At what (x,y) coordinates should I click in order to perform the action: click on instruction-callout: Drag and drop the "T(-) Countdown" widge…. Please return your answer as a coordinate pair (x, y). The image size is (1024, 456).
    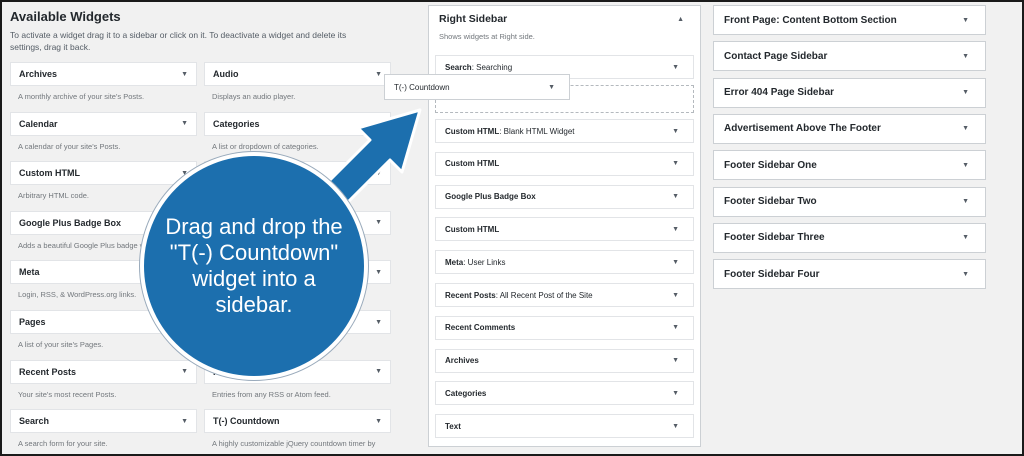
    Looking at the image, I should click on (254, 266).